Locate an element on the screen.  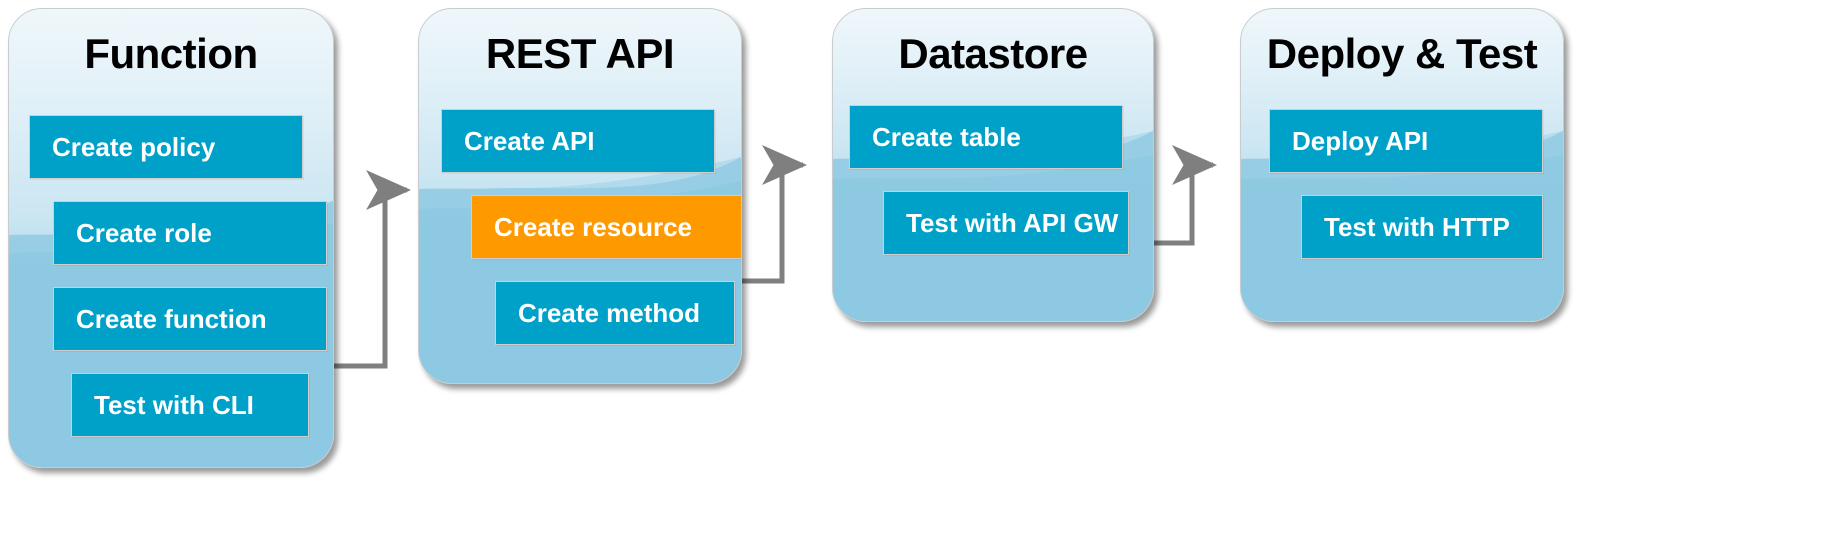
step-create-policy: Create policy is located at coordinates (166, 147).